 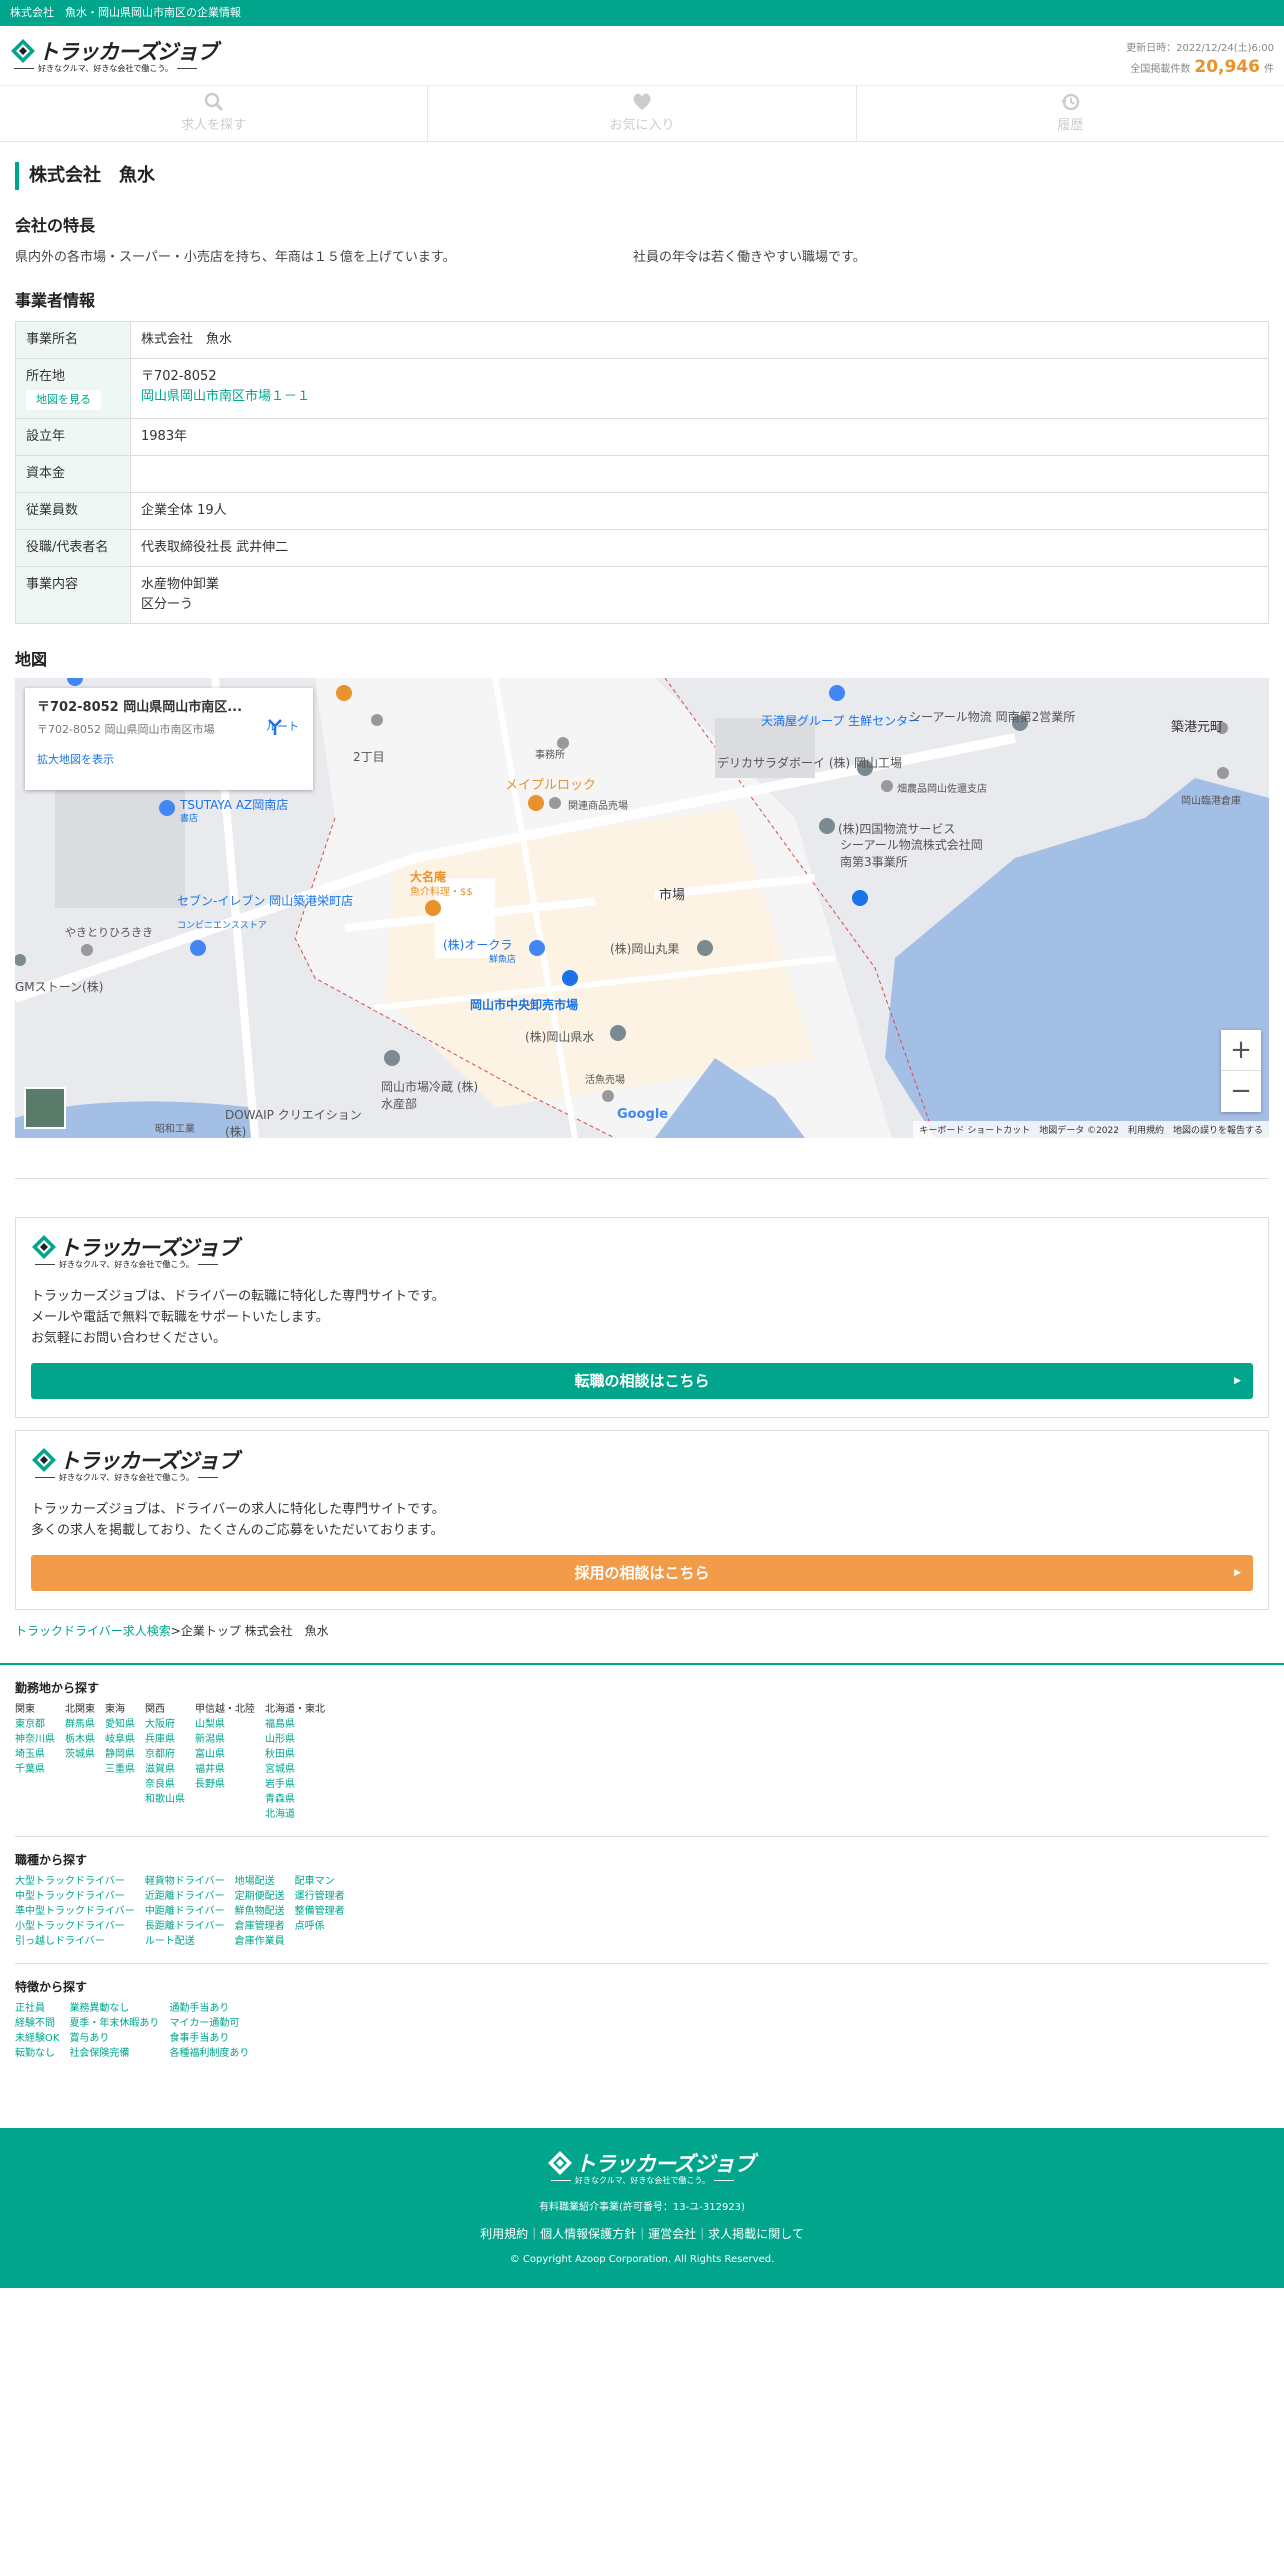 I want to click on area-link: 滋賀県, so click(x=165, y=1769).